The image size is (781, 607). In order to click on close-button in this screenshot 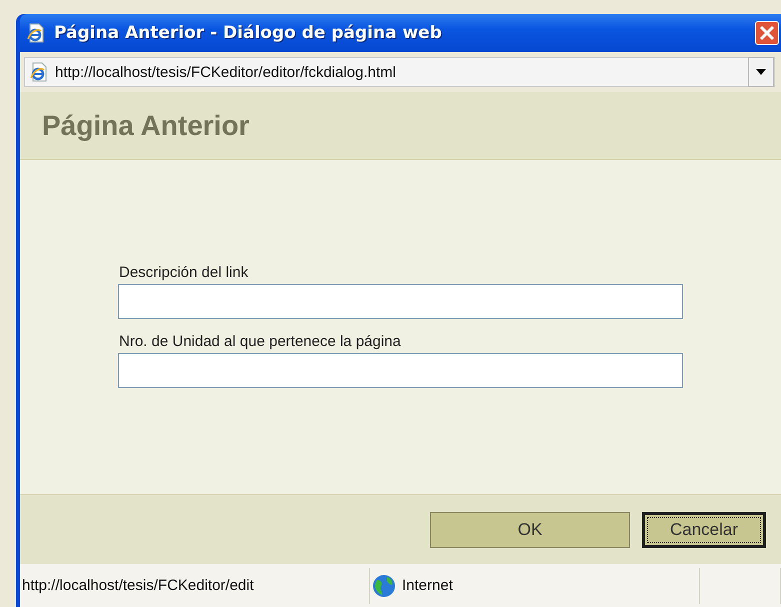, I will do `click(767, 33)`.